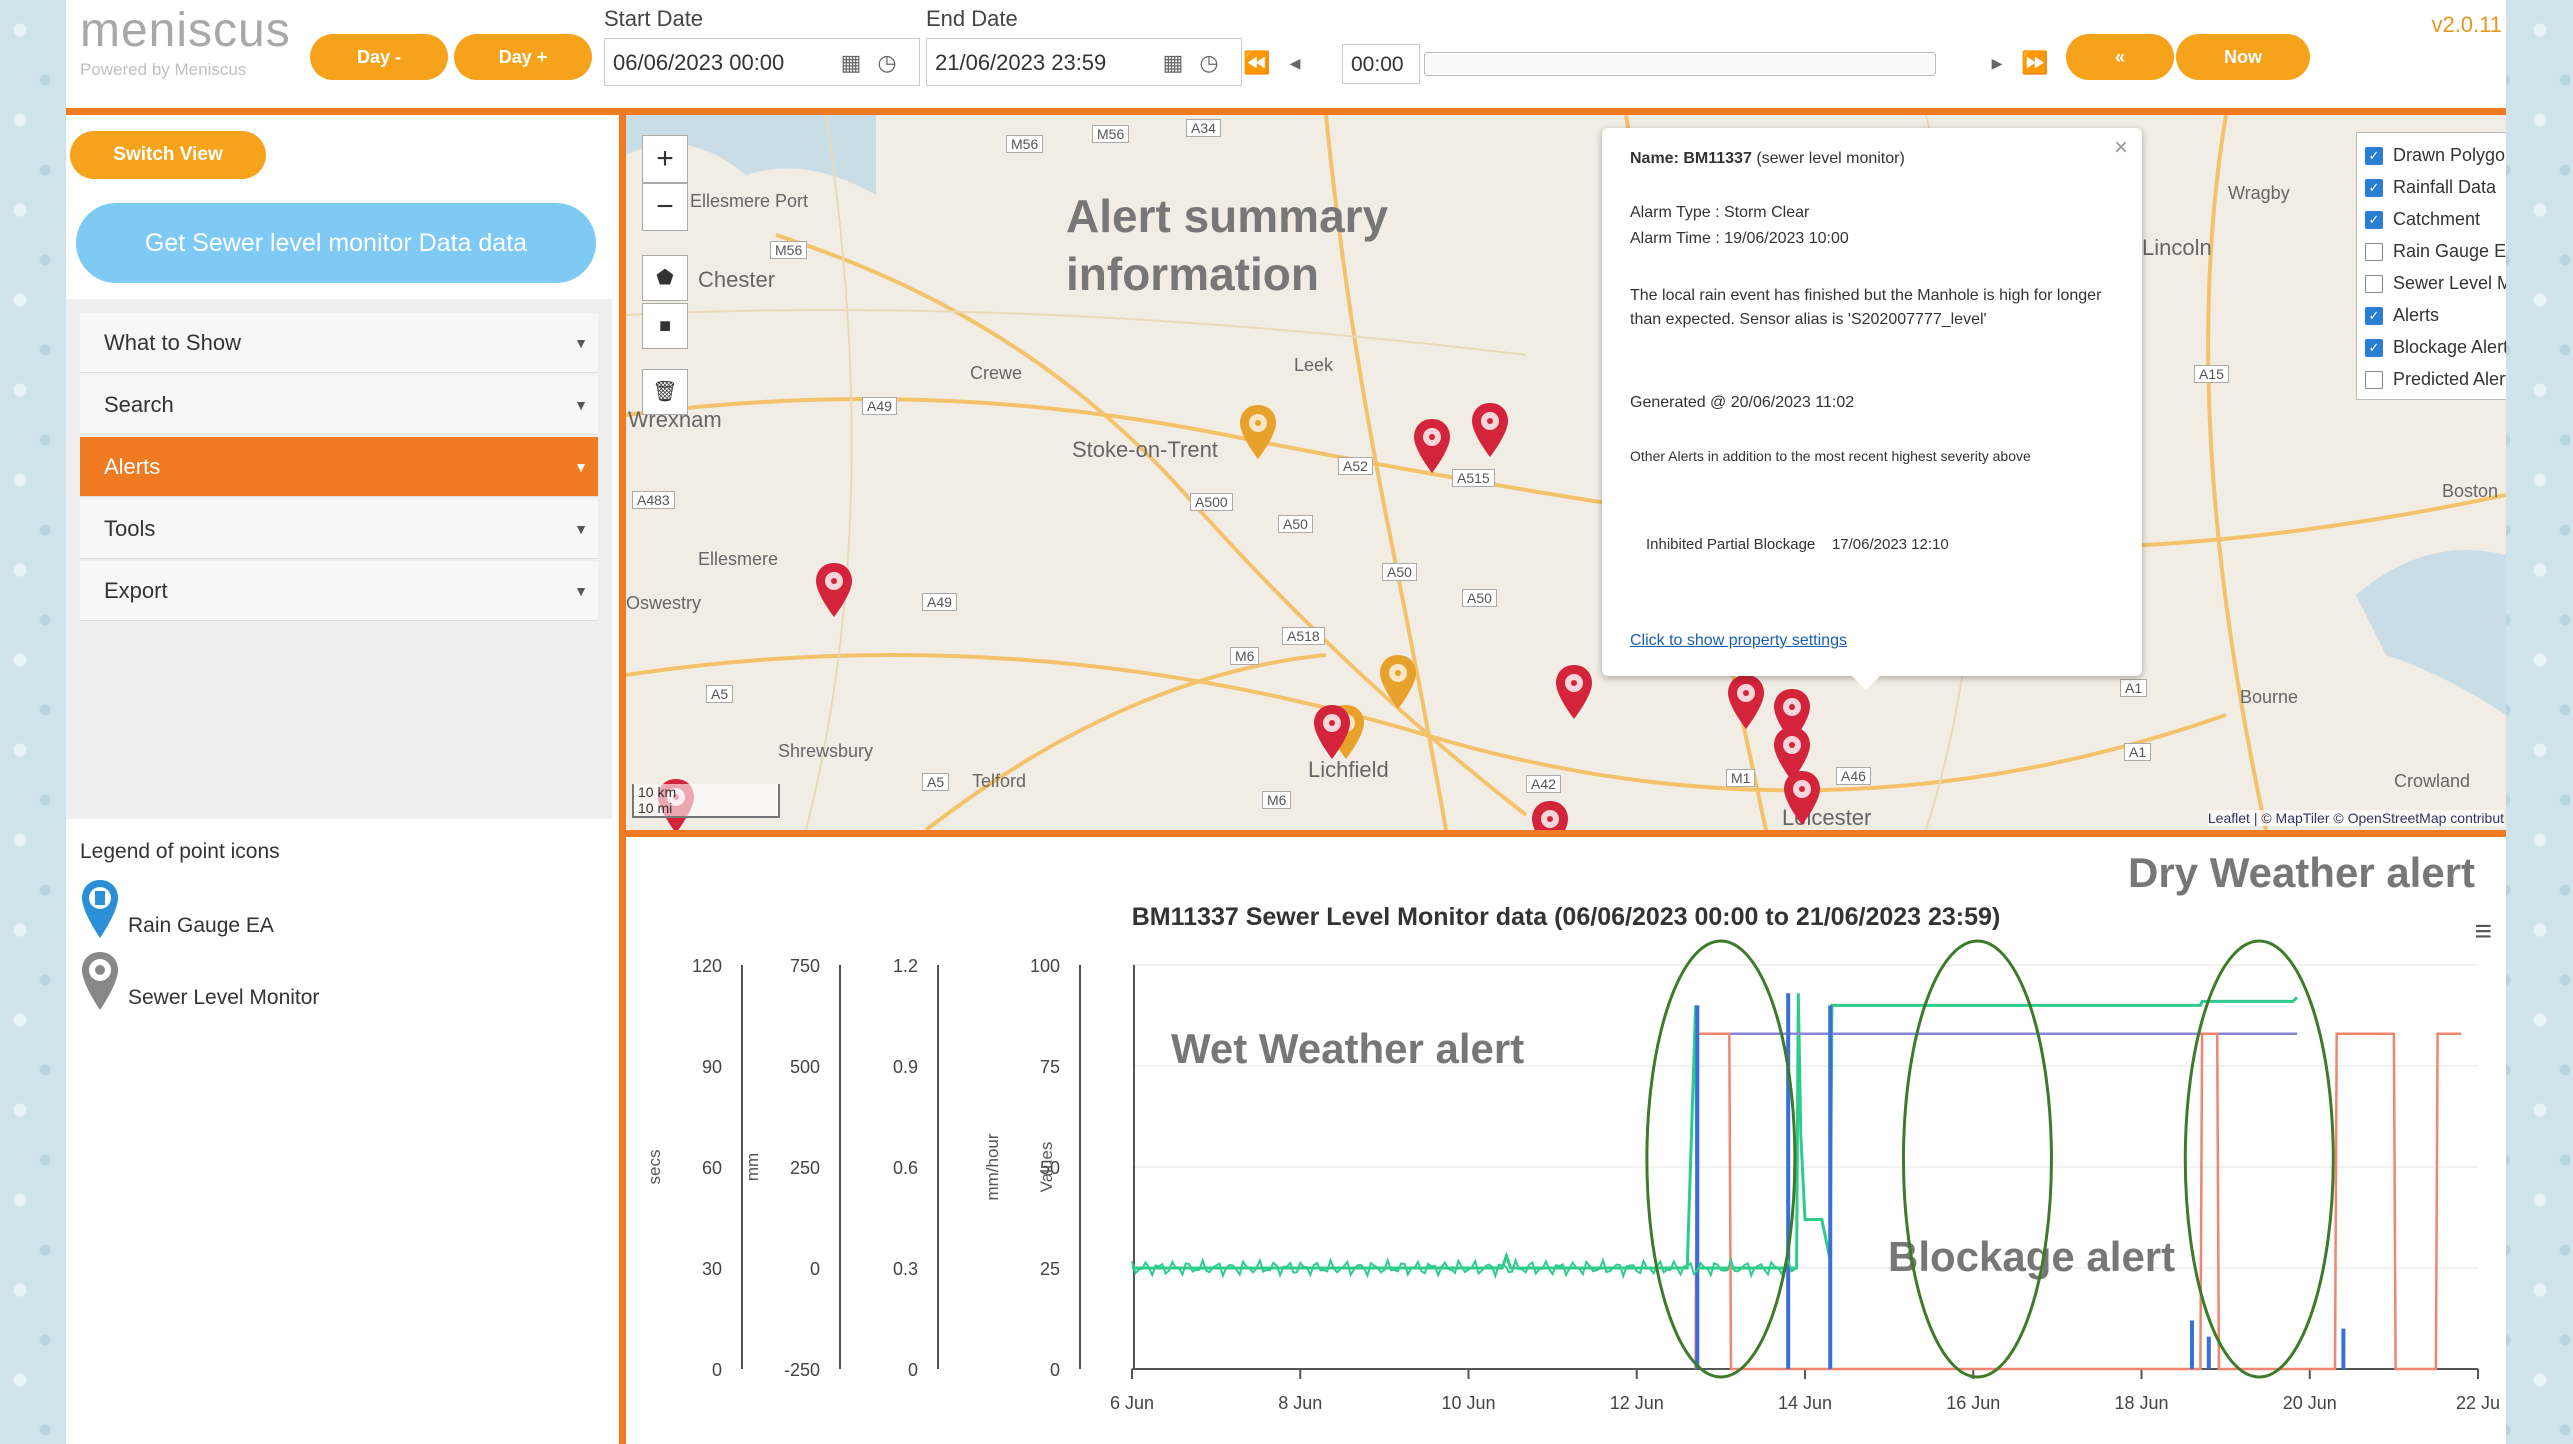 This screenshot has height=1444, width=2573. Describe the element at coordinates (1209, 63) in the screenshot. I see `end-clock-icon: ◷` at that location.